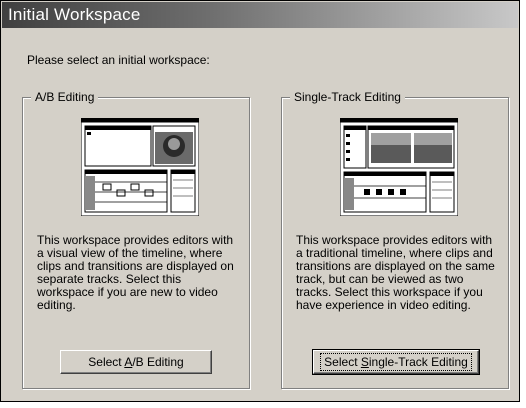  I want to click on single-track-editing-preview-image, so click(399, 167).